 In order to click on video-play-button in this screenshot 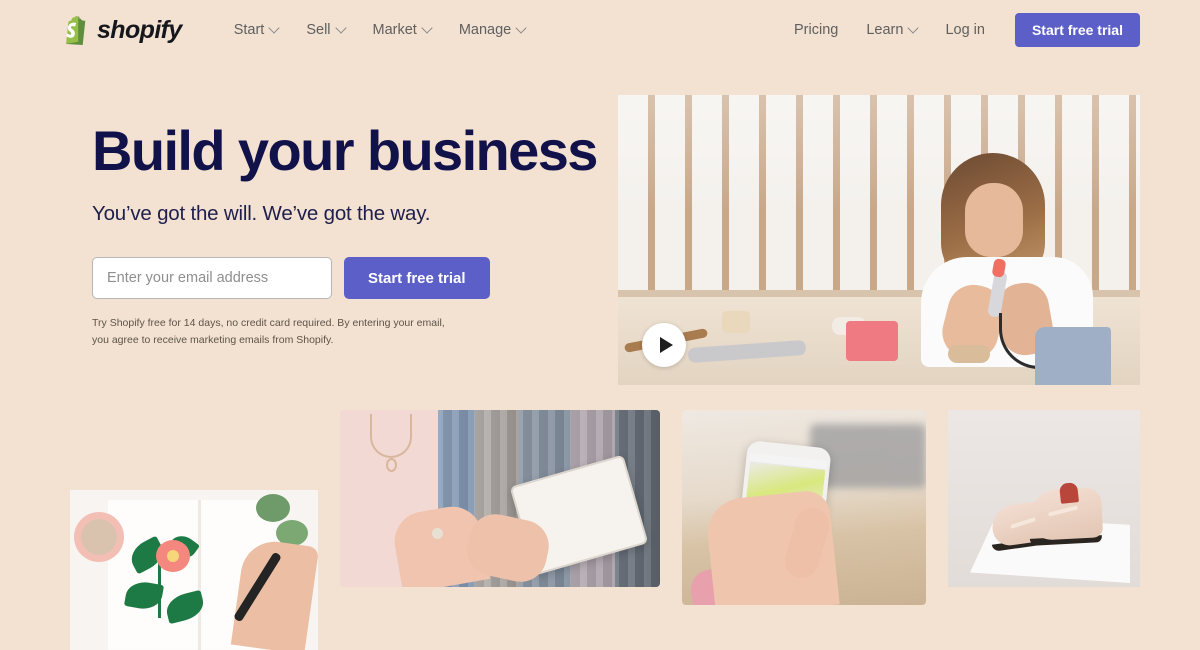, I will do `click(664, 345)`.